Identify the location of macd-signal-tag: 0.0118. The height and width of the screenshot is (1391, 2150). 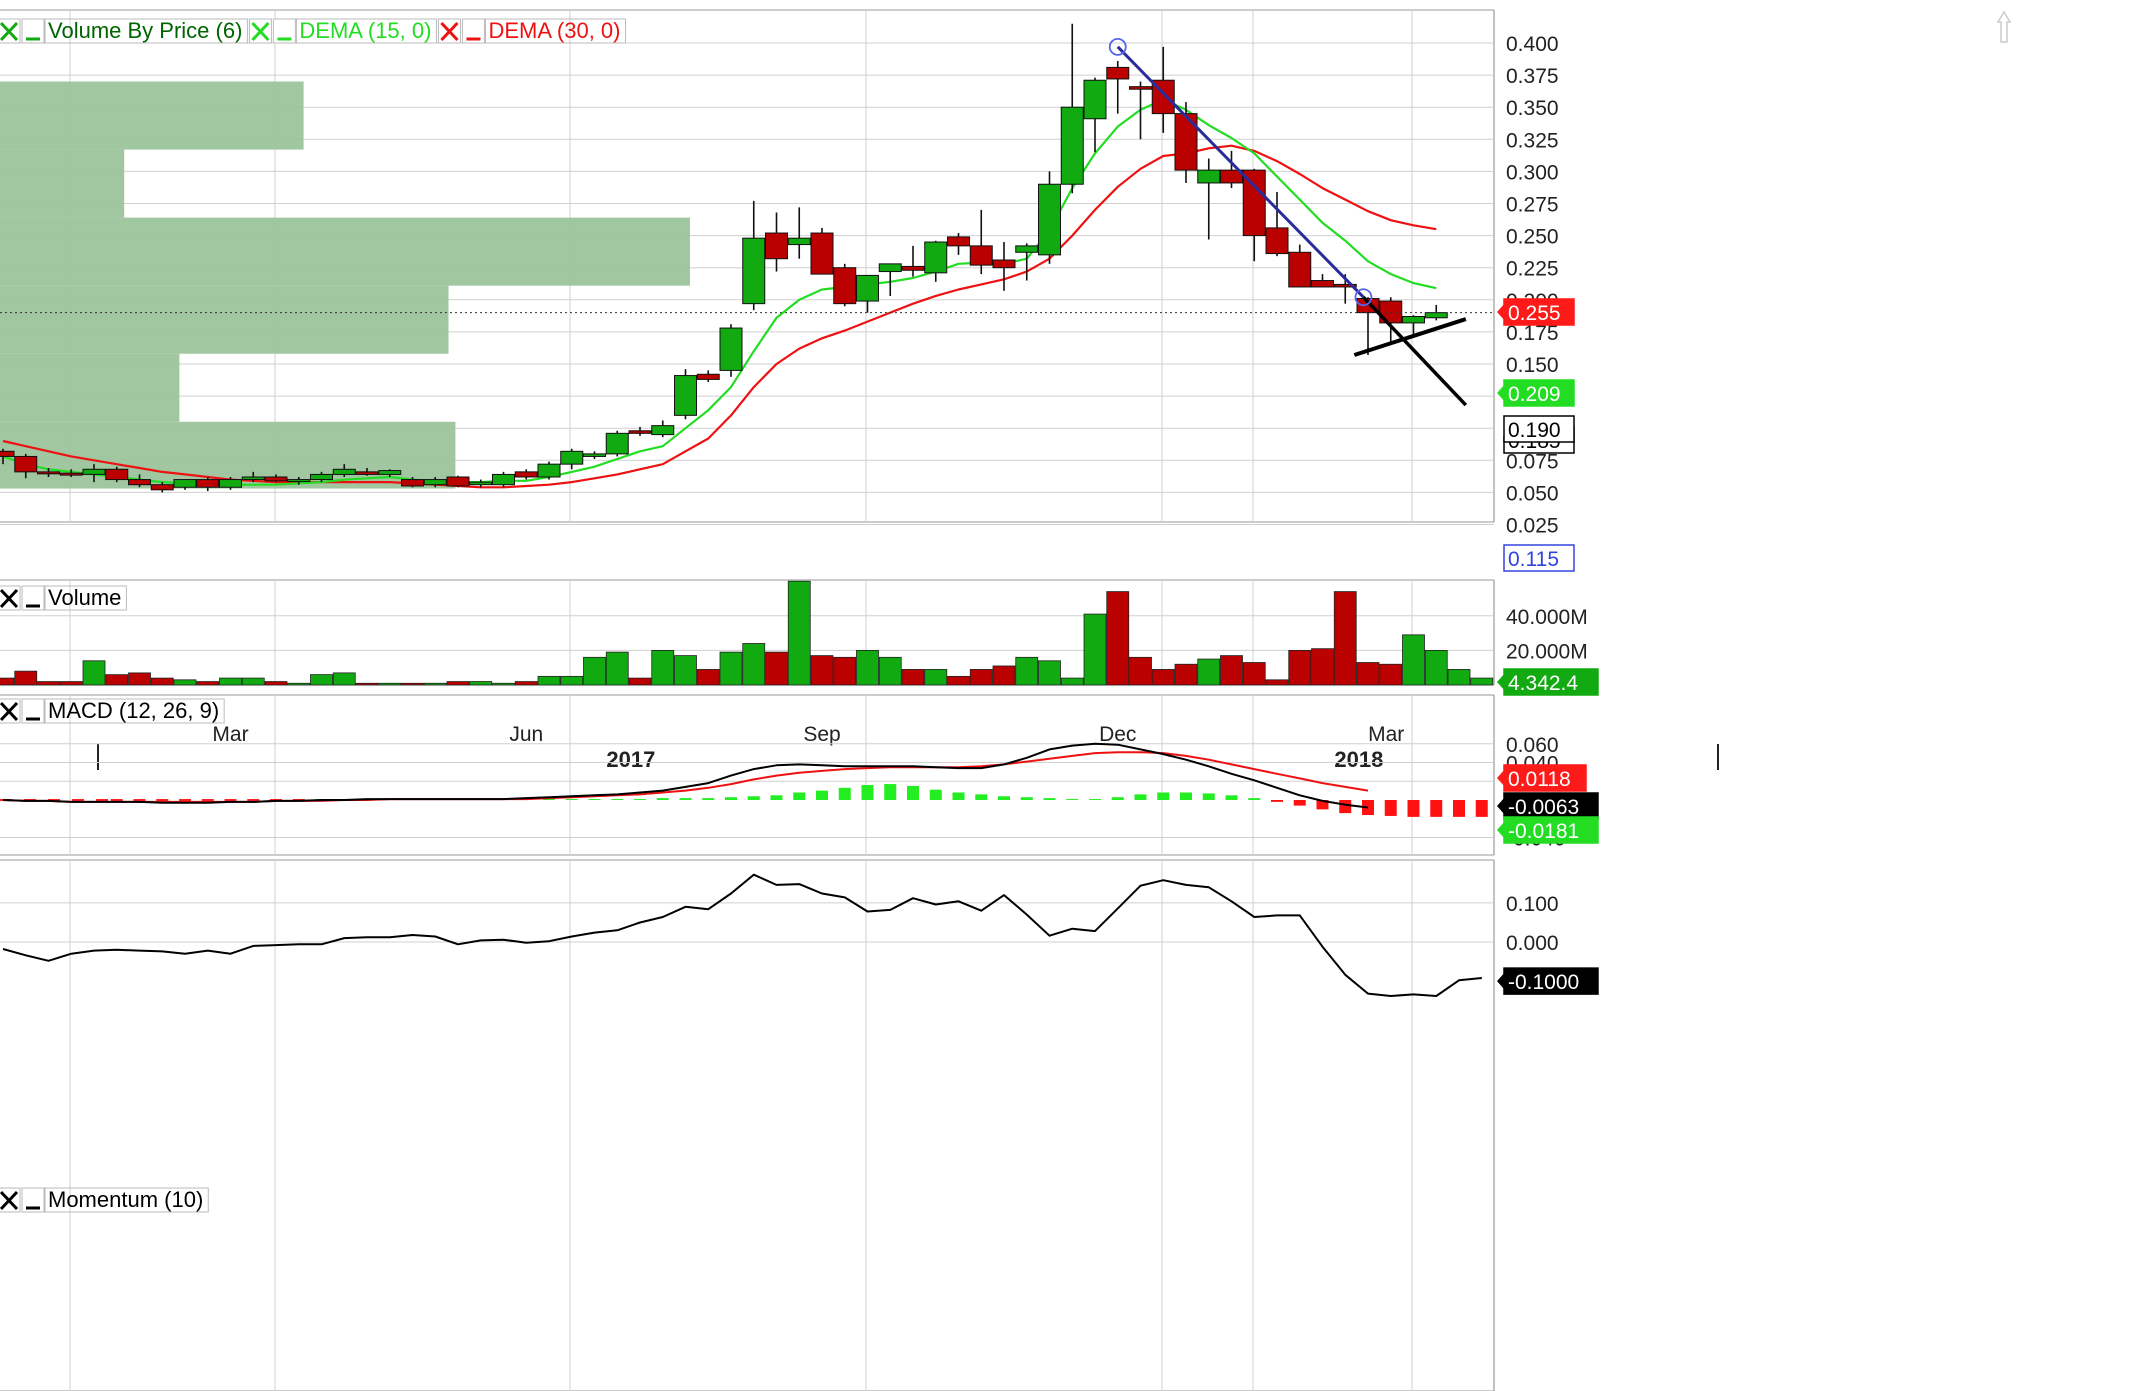
(1539, 779).